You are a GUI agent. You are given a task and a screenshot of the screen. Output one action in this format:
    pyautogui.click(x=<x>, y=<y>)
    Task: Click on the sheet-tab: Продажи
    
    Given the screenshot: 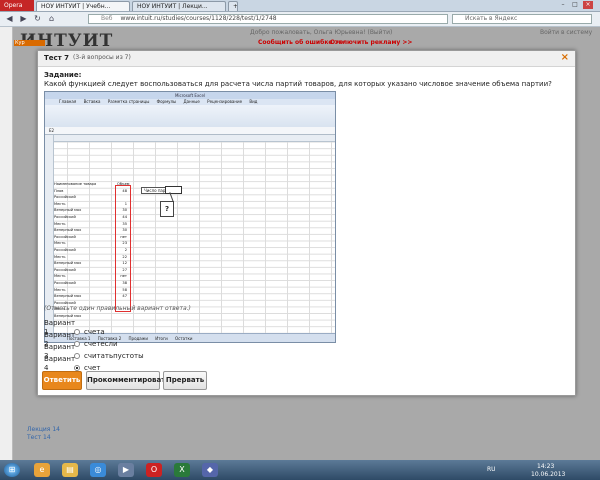 What is the action you would take?
    pyautogui.click(x=138, y=338)
    